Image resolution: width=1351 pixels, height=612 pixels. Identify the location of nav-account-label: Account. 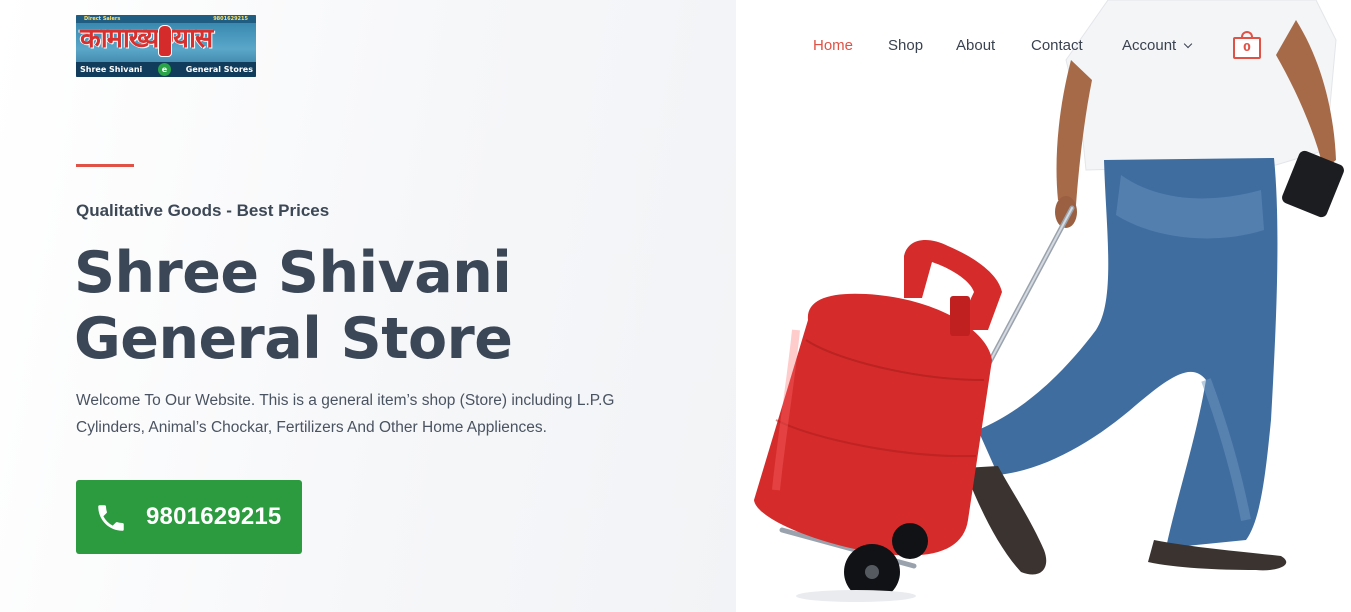
(1149, 45).